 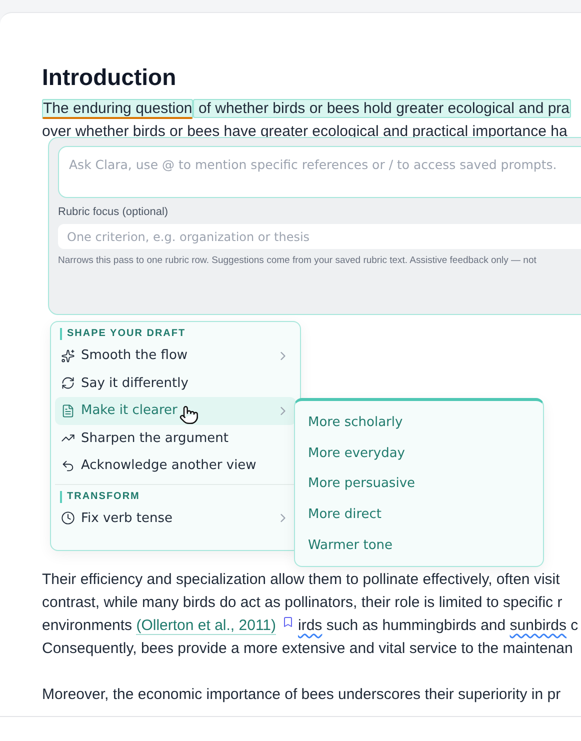 What do you see at coordinates (305, 132) in the screenshot?
I see `paragraph-line: over whether birds or bees have greater ecological and practical importance ha` at bounding box center [305, 132].